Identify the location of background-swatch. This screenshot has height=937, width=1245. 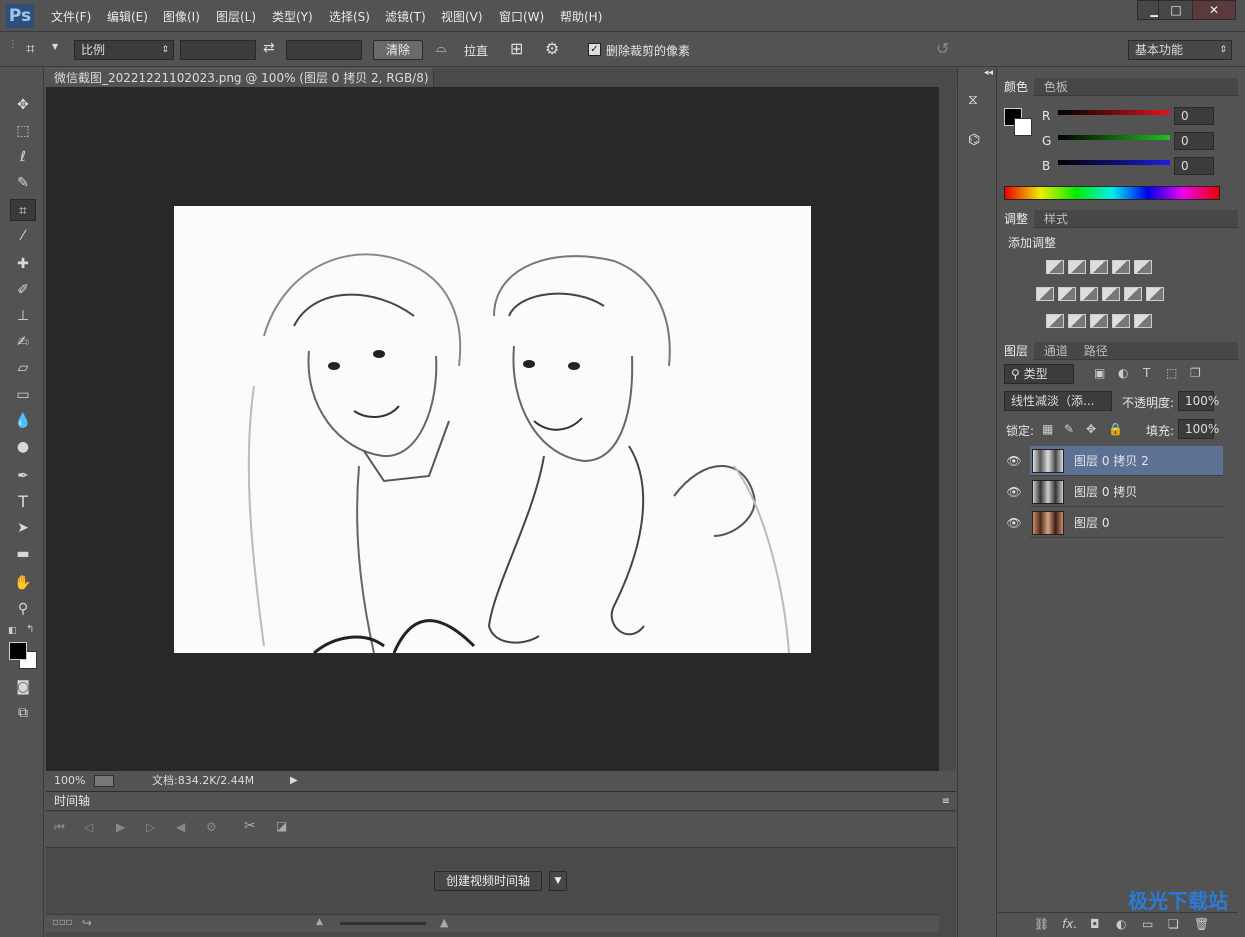
(1023, 127).